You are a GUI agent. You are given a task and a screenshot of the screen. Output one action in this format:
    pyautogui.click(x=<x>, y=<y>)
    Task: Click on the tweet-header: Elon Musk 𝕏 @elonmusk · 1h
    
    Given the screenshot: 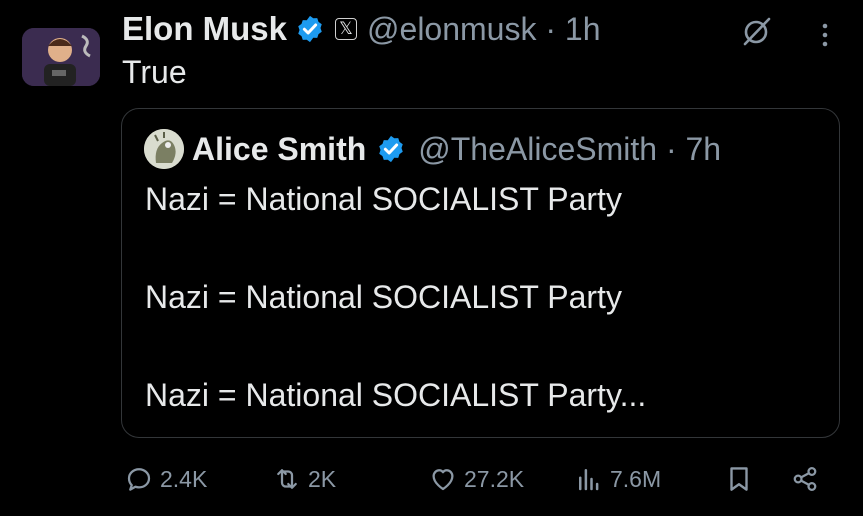 What is the action you would take?
    pyautogui.click(x=361, y=29)
    